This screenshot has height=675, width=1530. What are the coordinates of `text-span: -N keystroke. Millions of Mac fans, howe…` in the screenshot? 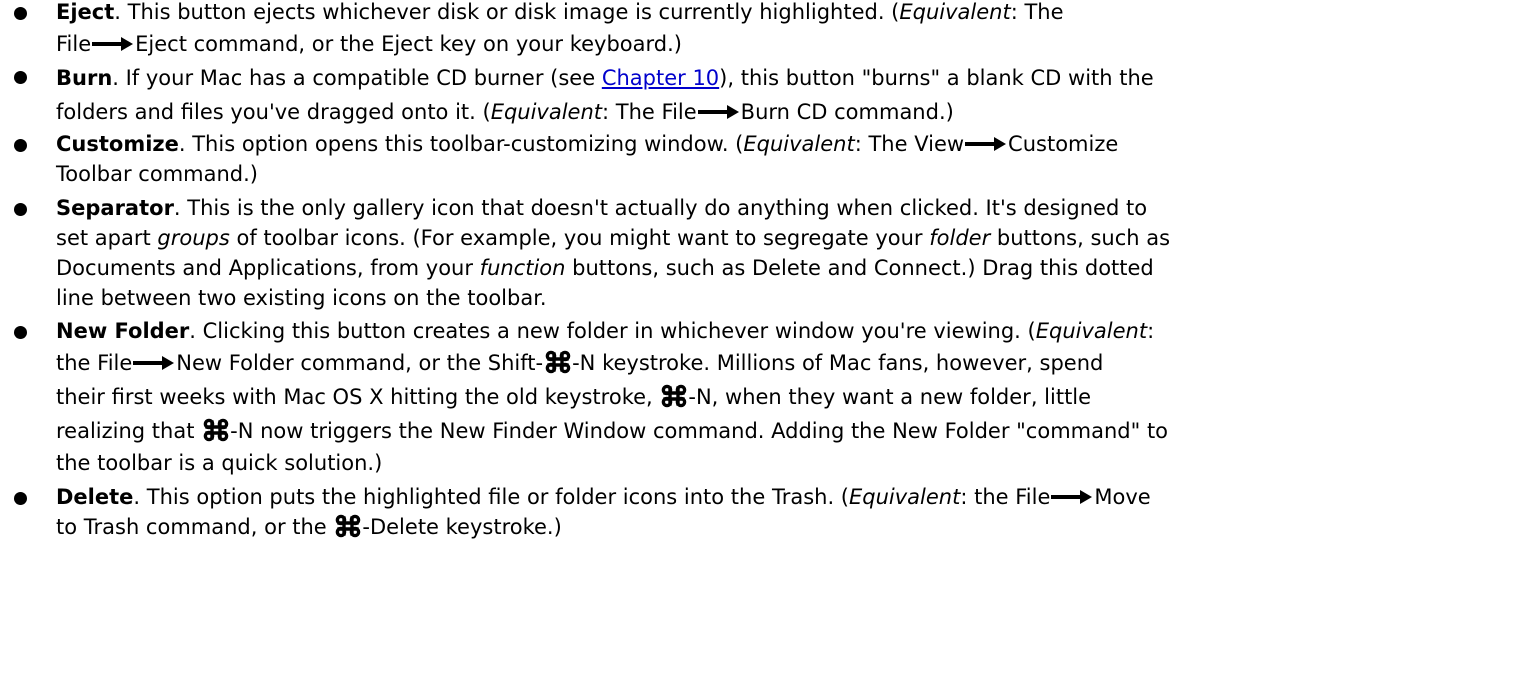 It's located at (838, 363).